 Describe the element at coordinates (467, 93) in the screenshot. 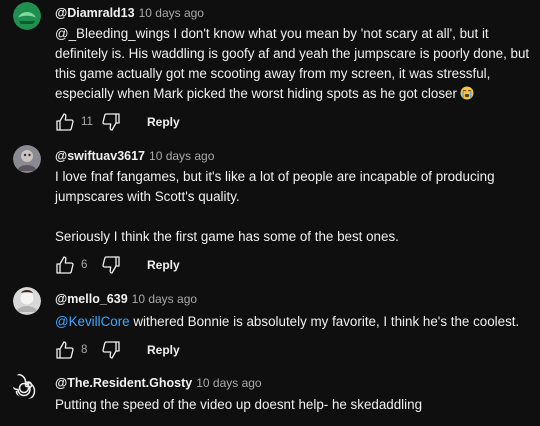

I see `loudly-crying-face-emoji-icon` at that location.